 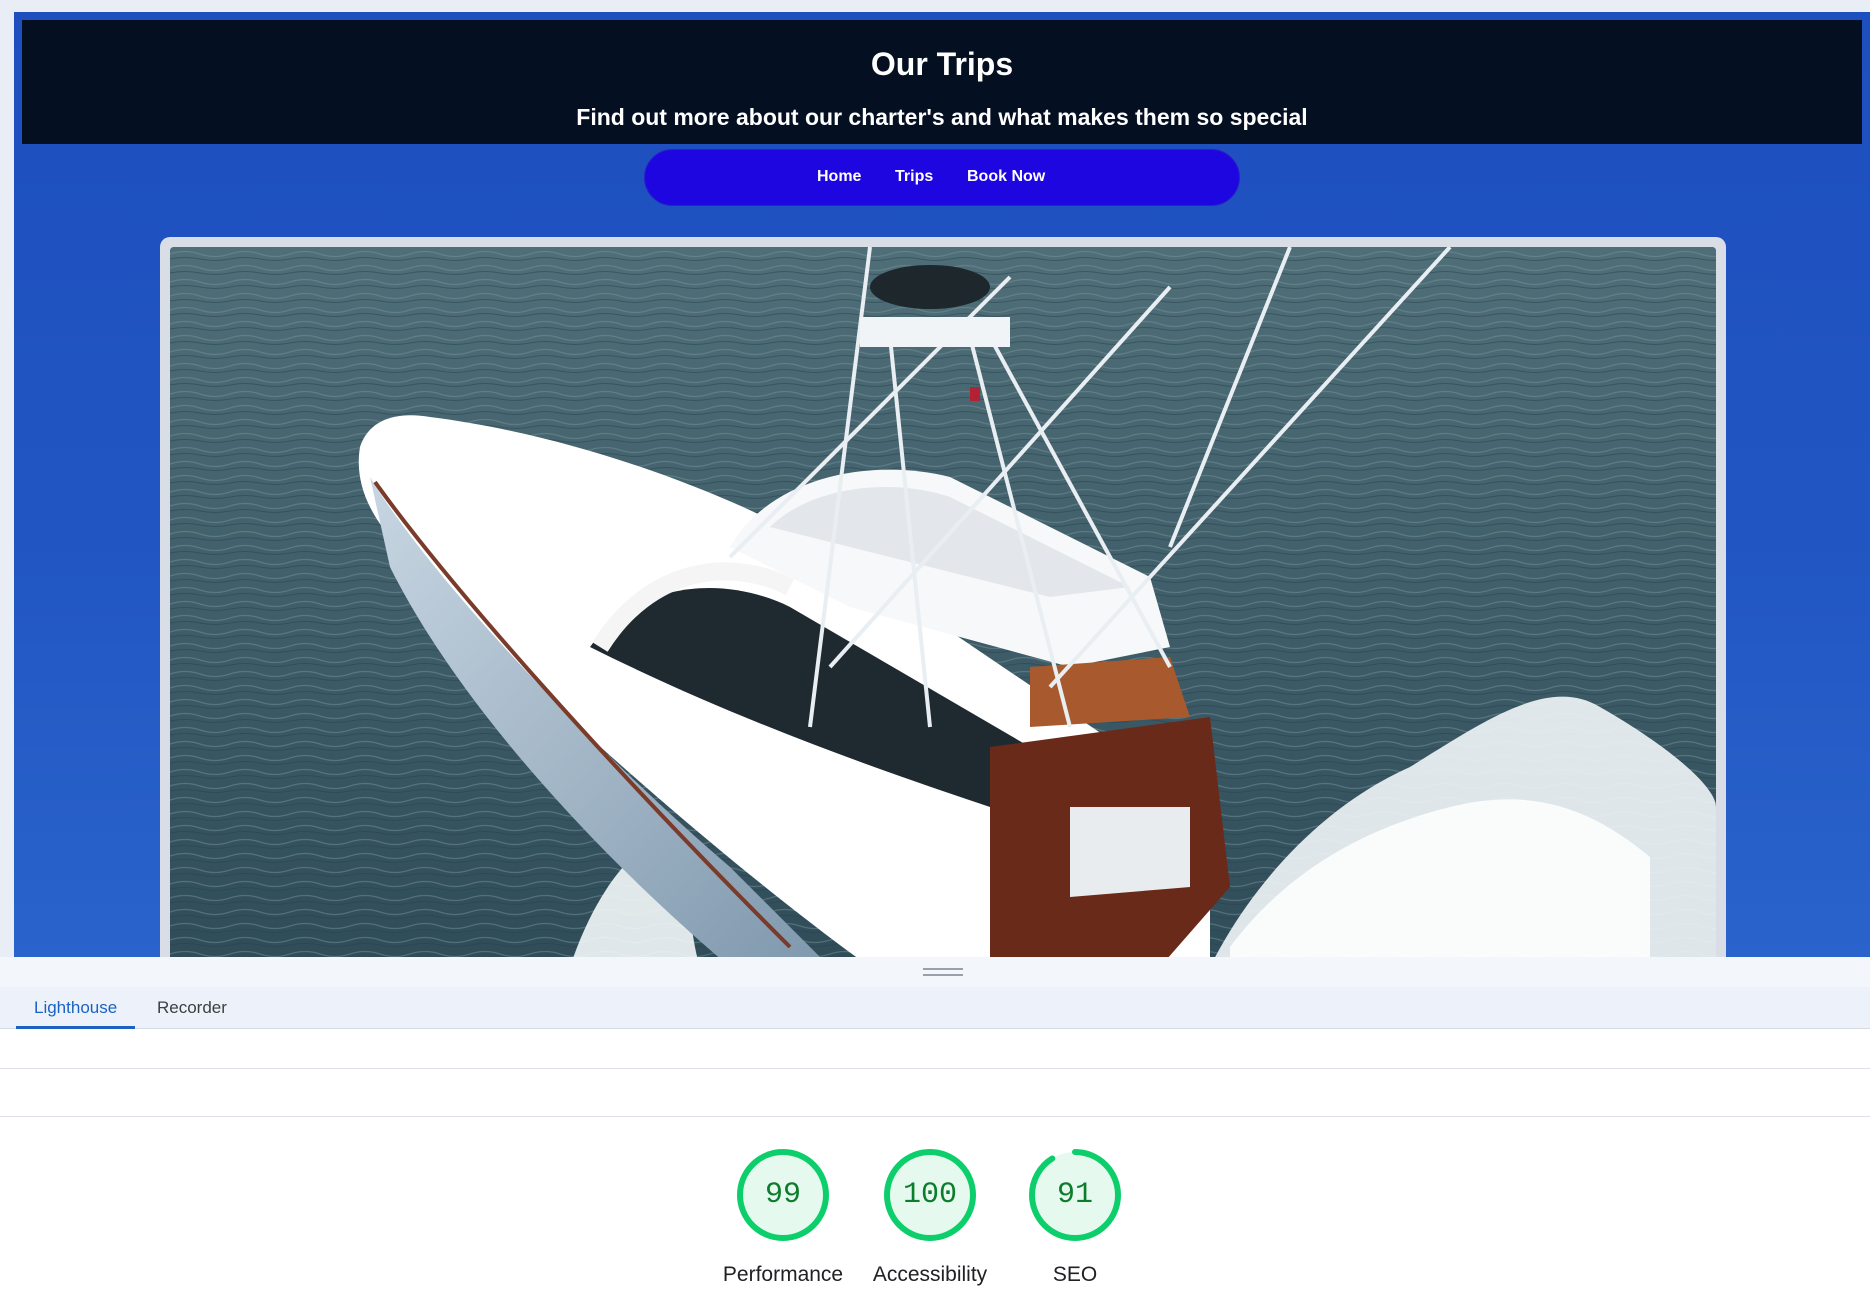 I want to click on tab-recorder: Recorder, so click(x=192, y=1008).